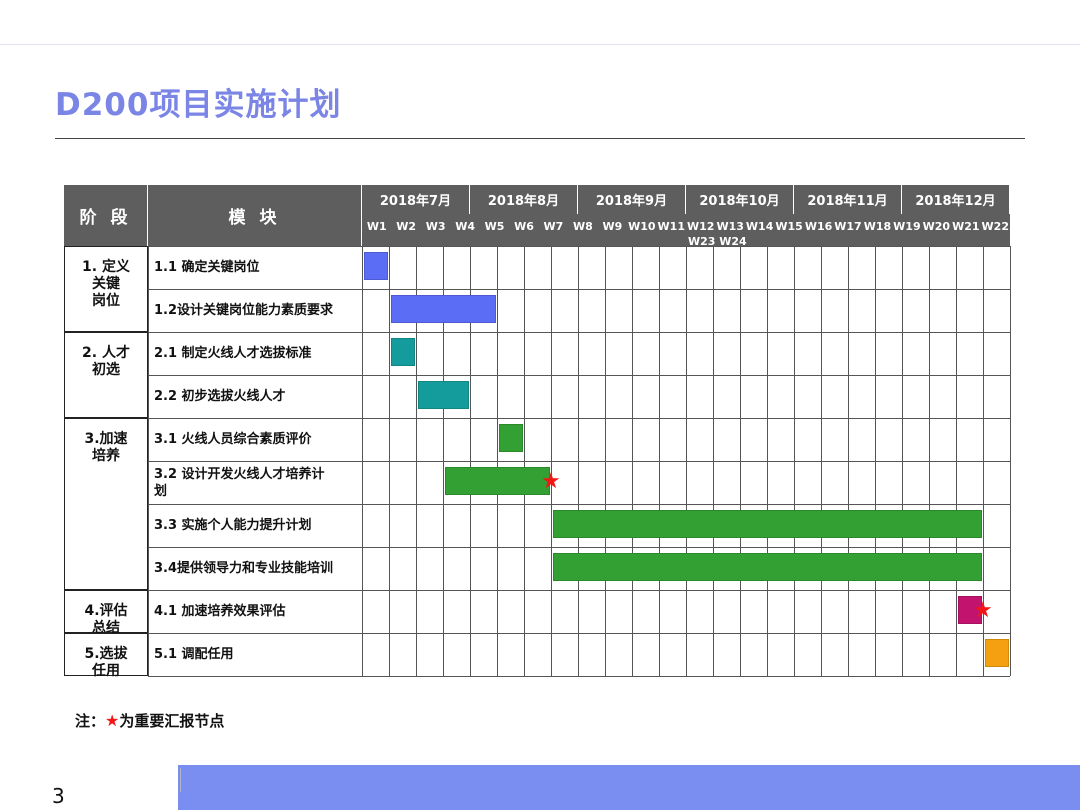  Describe the element at coordinates (198, 105) in the screenshot. I see `page-title: D200项目实施计划` at that location.